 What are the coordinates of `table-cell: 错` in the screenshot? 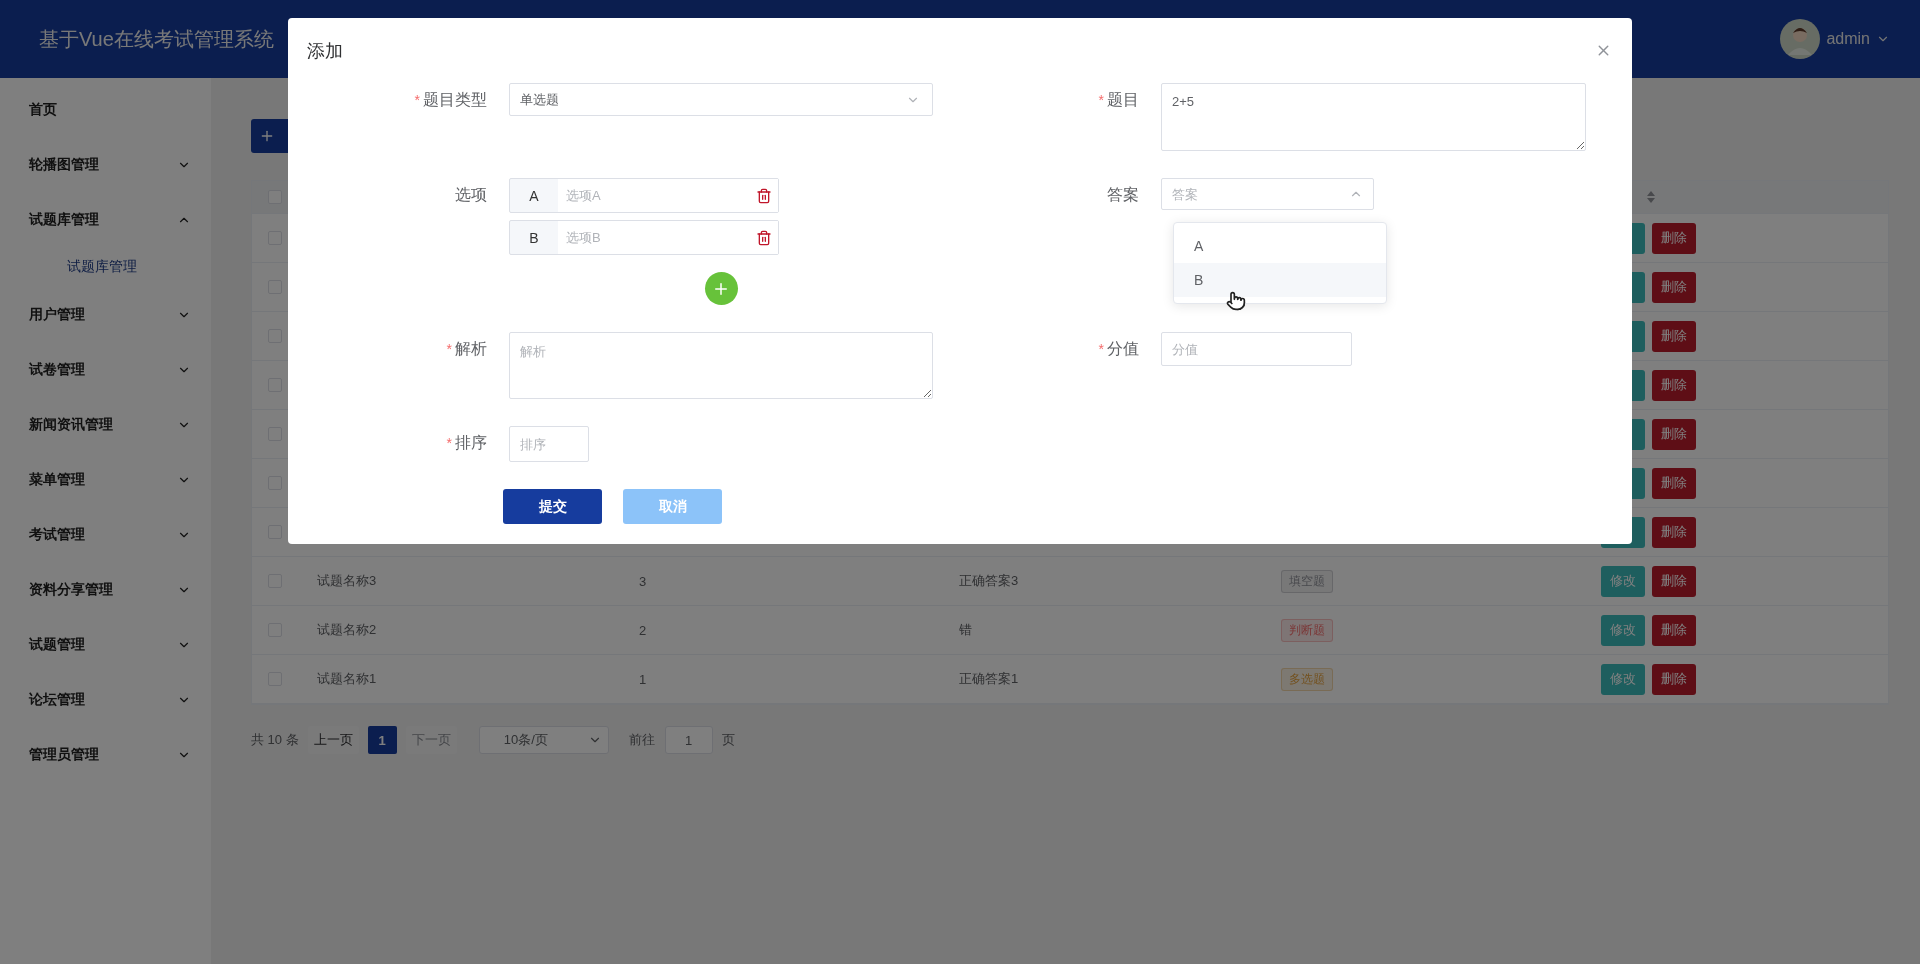 It's located at (965, 630).